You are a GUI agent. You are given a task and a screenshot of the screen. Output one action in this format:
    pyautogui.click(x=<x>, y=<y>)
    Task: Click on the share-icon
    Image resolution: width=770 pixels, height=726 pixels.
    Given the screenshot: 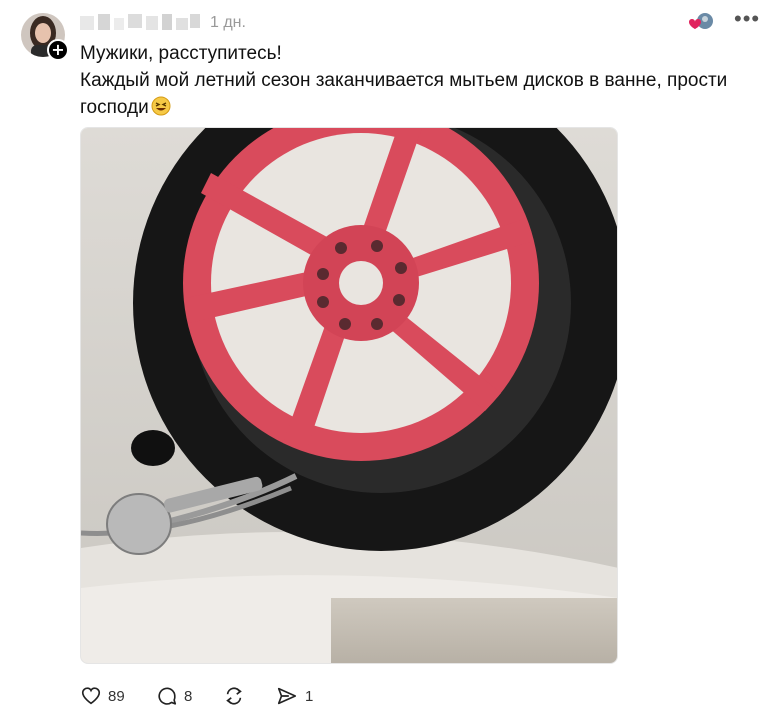 What is the action you would take?
    pyautogui.click(x=287, y=696)
    